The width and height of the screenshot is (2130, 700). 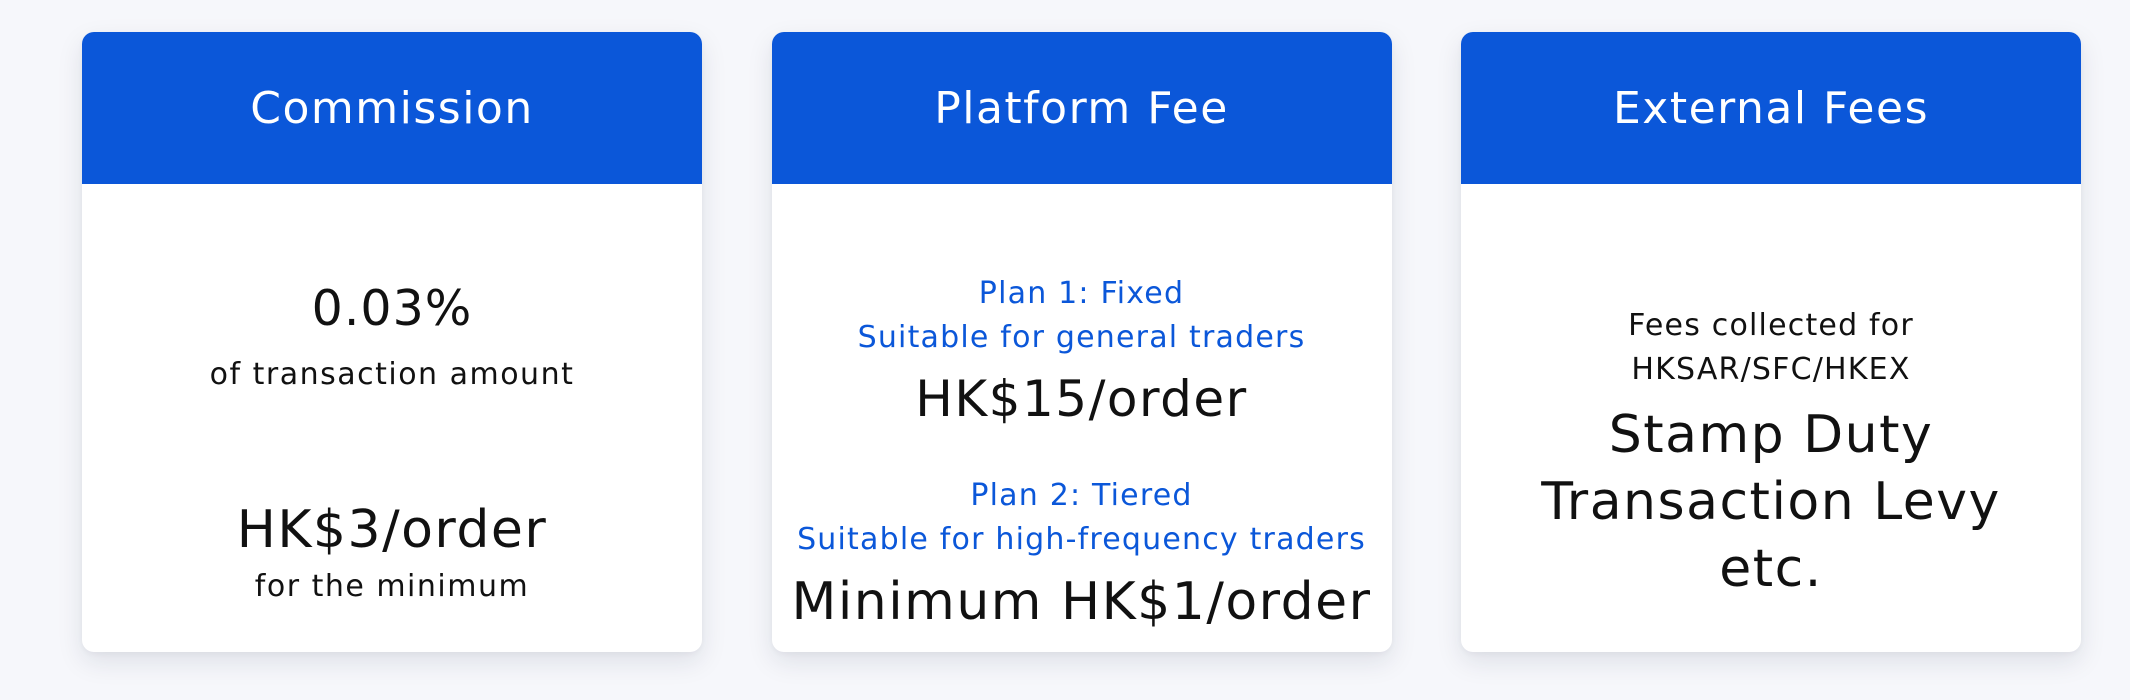 I want to click on platform-fee-card-title: Platform Fee, so click(x=1081, y=108).